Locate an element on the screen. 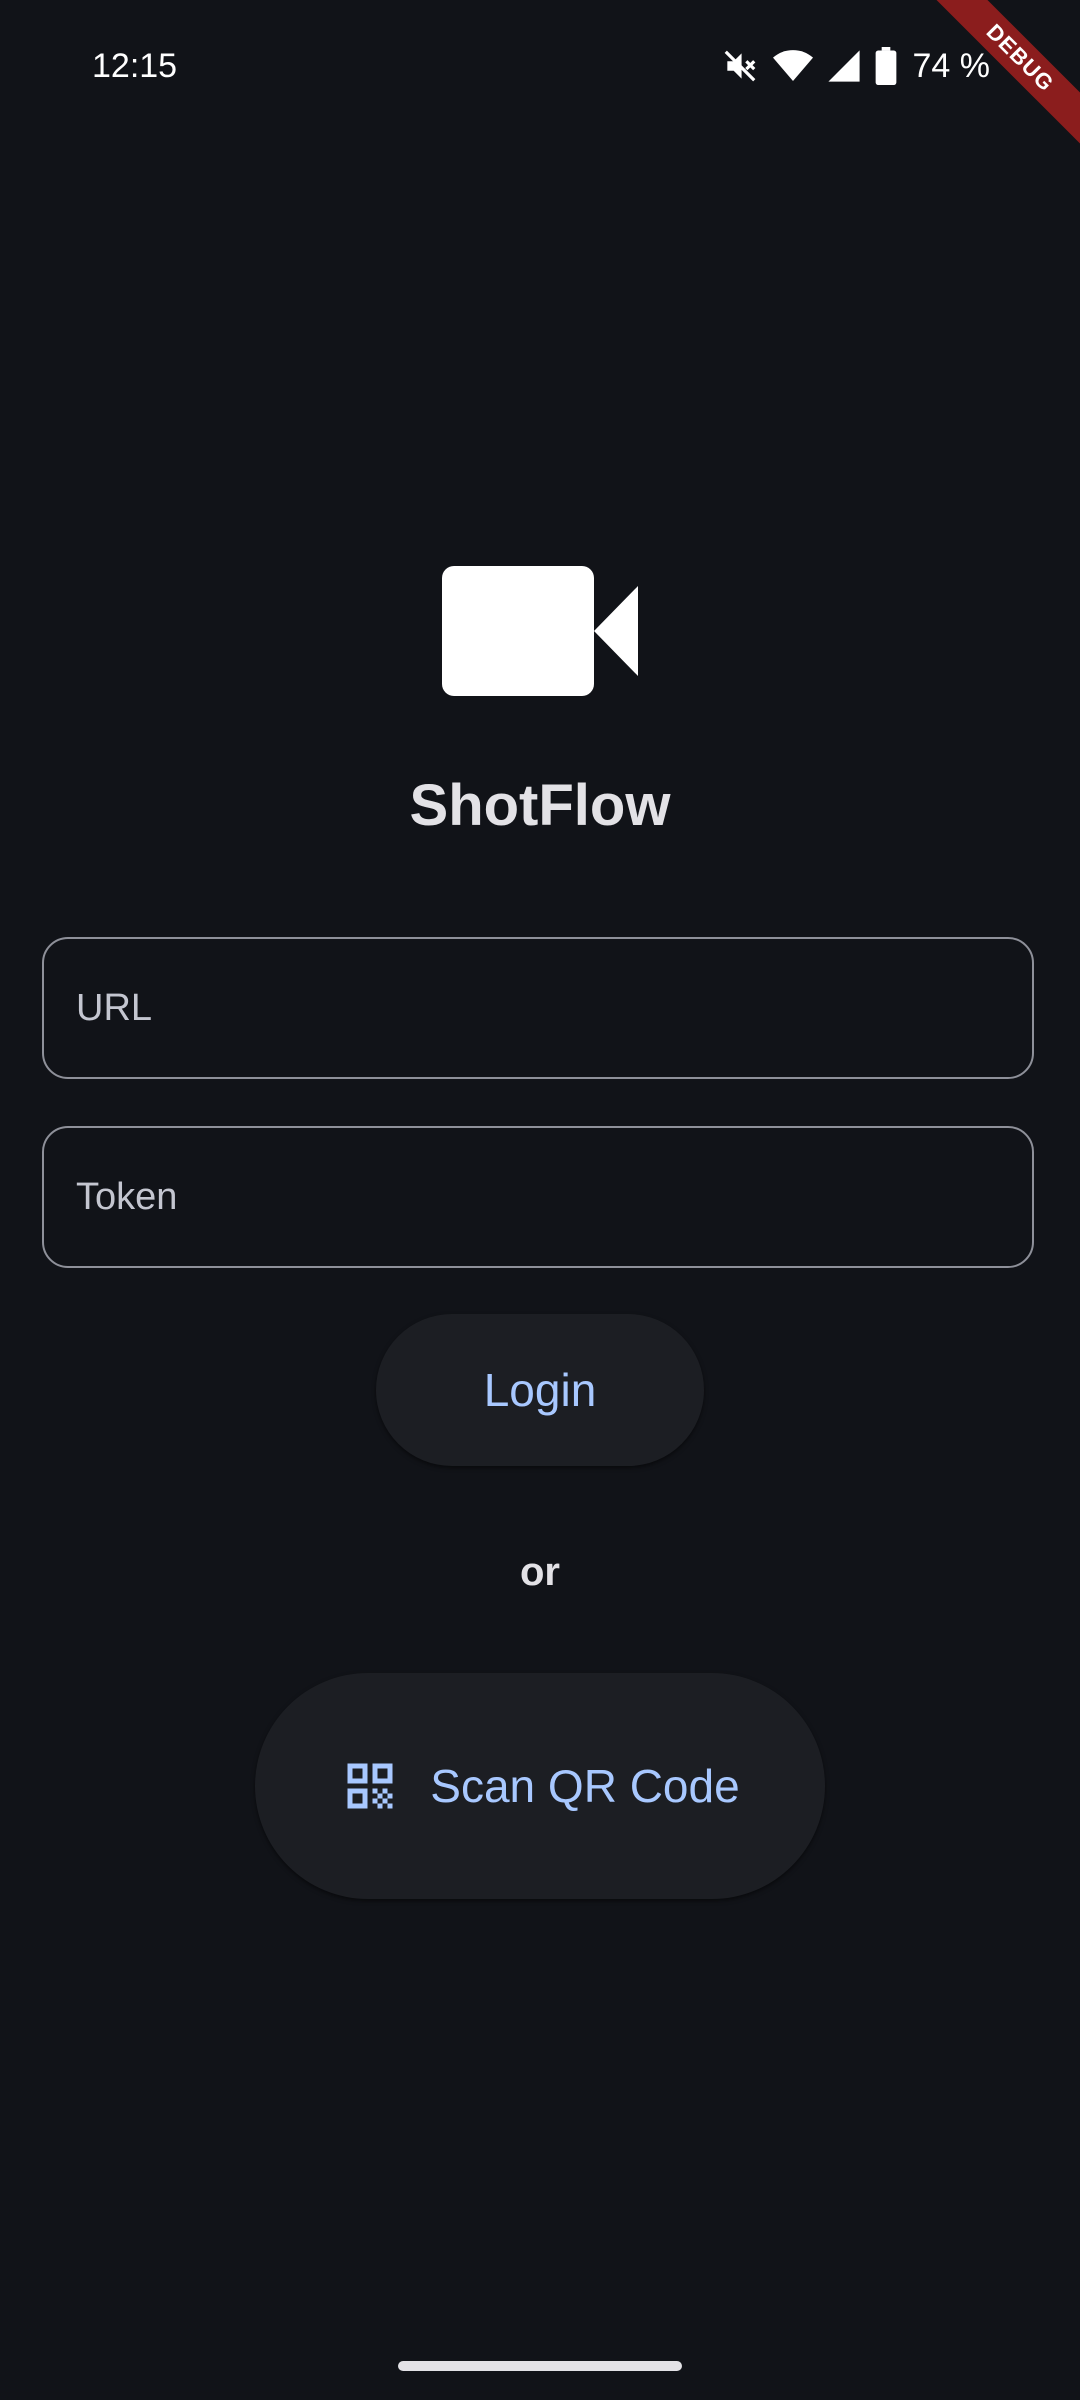 This screenshot has height=2400, width=1080. battery-icon is located at coordinates (886, 66).